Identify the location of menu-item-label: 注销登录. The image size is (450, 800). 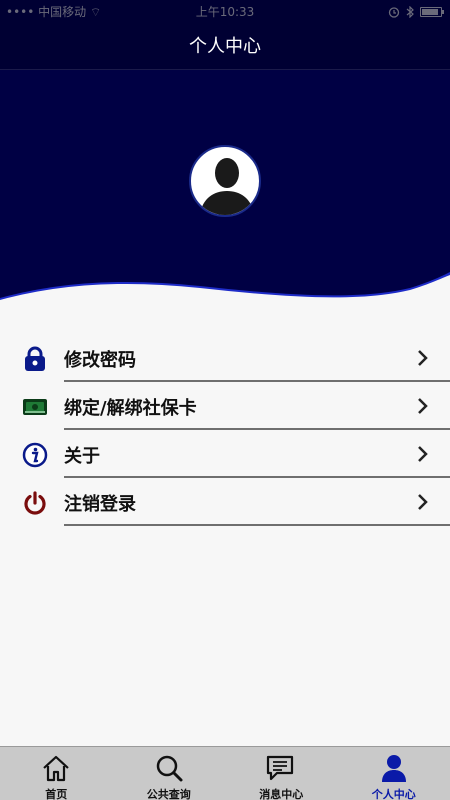
(100, 504).